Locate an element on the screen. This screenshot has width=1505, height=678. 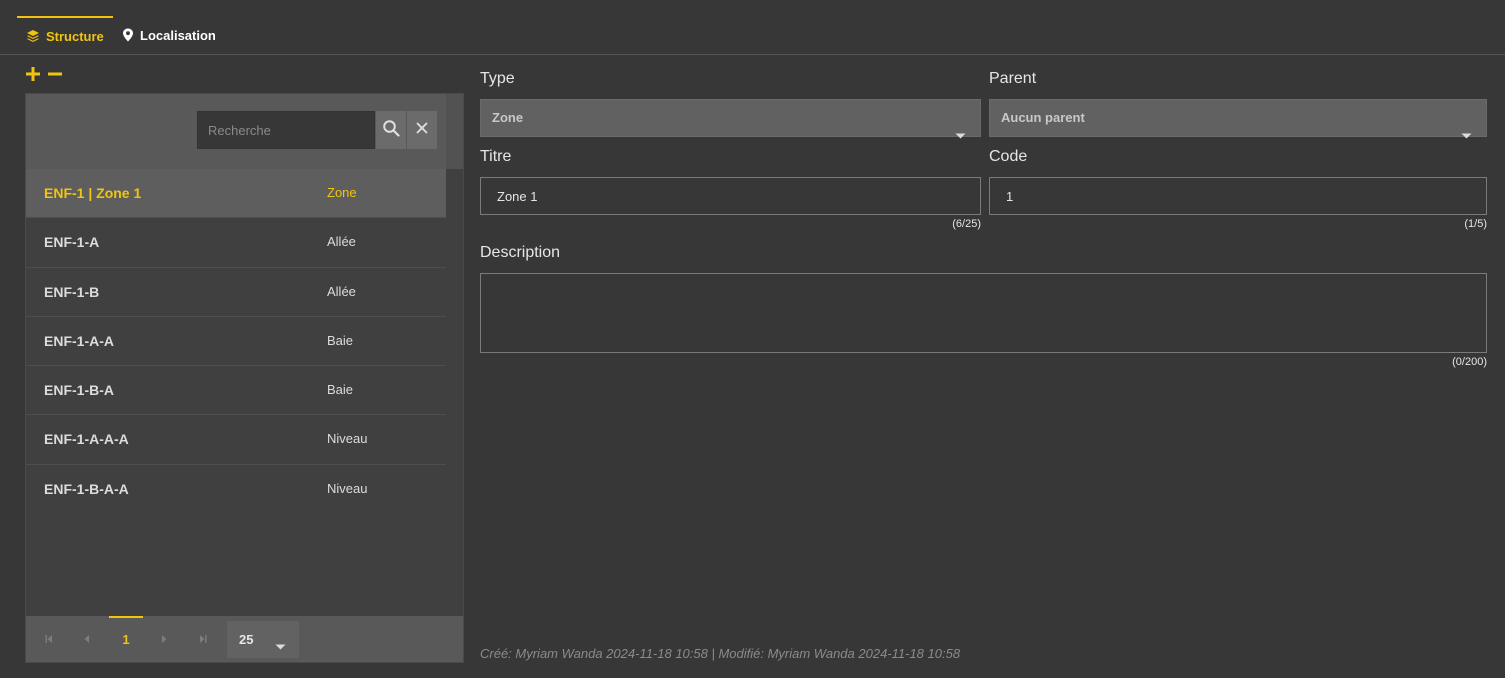
page-size-value: 25 is located at coordinates (246, 639).